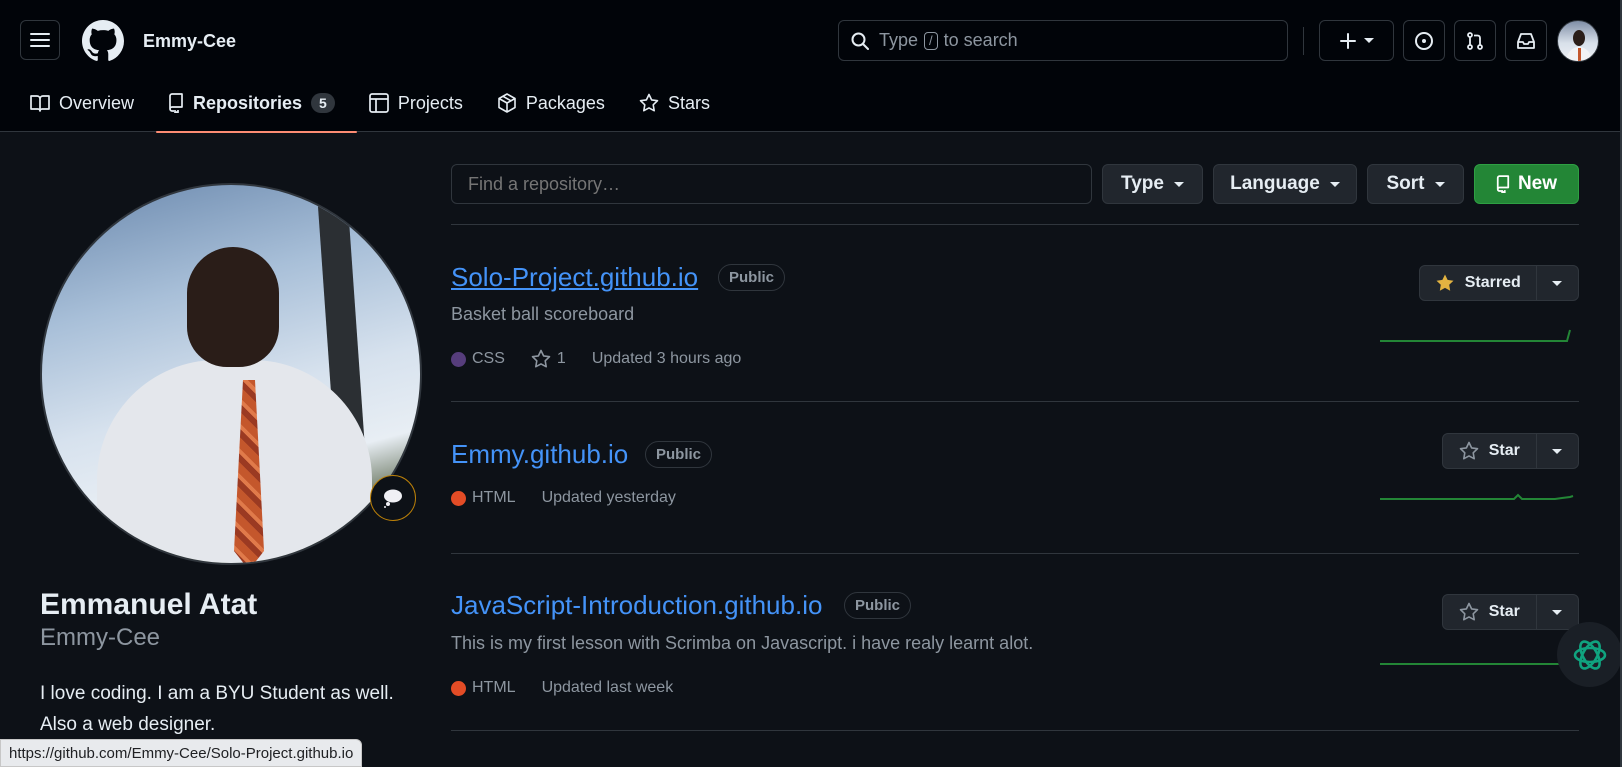  I want to click on tab-overview: Overview, so click(88, 110).